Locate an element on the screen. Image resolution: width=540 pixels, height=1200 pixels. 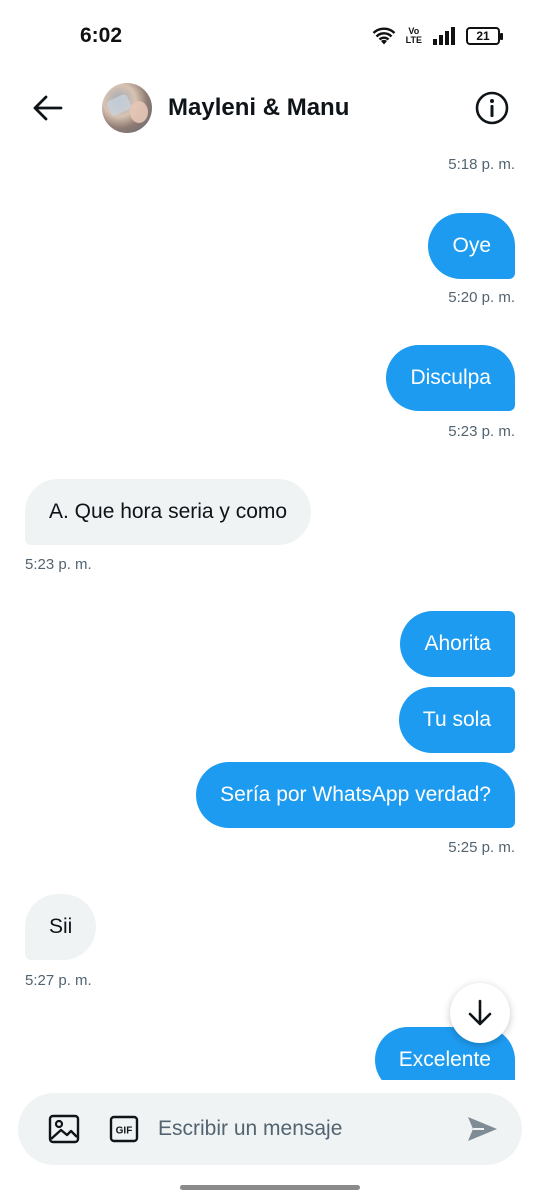
arrow-down-icon is located at coordinates (480, 1012).